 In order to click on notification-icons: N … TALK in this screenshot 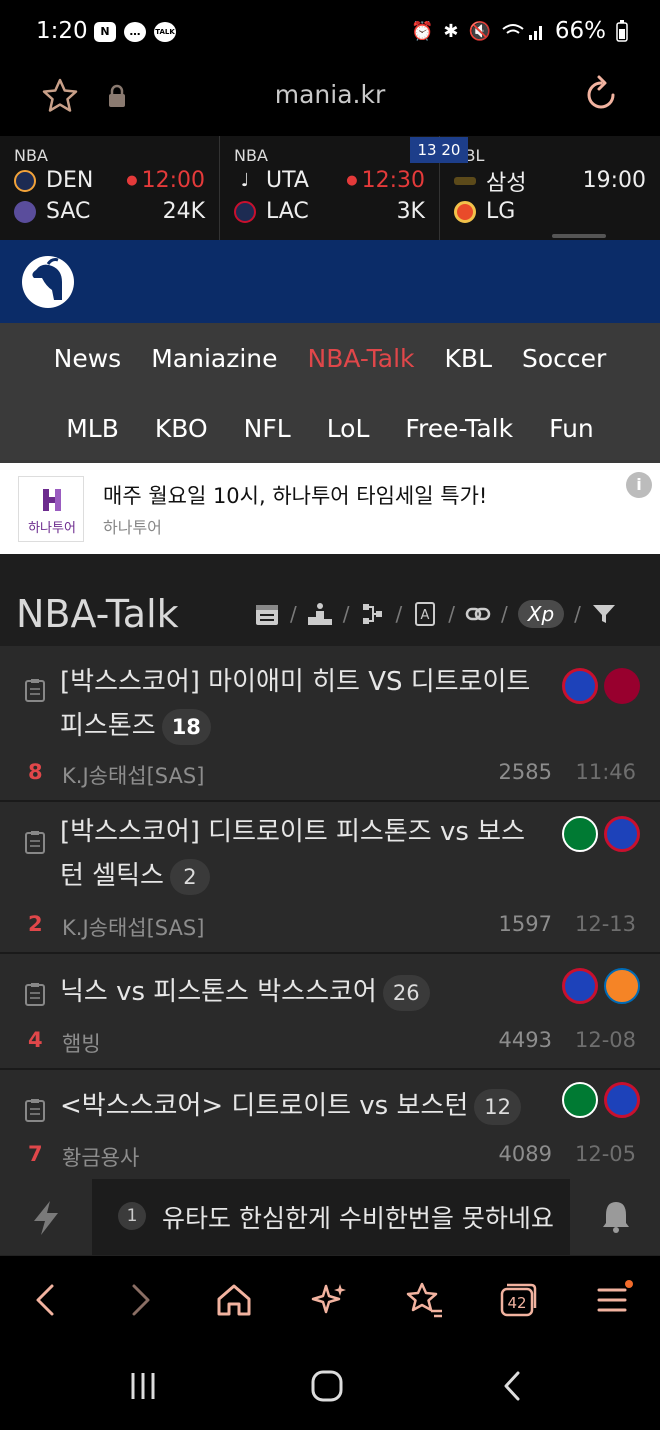, I will do `click(135, 32)`.